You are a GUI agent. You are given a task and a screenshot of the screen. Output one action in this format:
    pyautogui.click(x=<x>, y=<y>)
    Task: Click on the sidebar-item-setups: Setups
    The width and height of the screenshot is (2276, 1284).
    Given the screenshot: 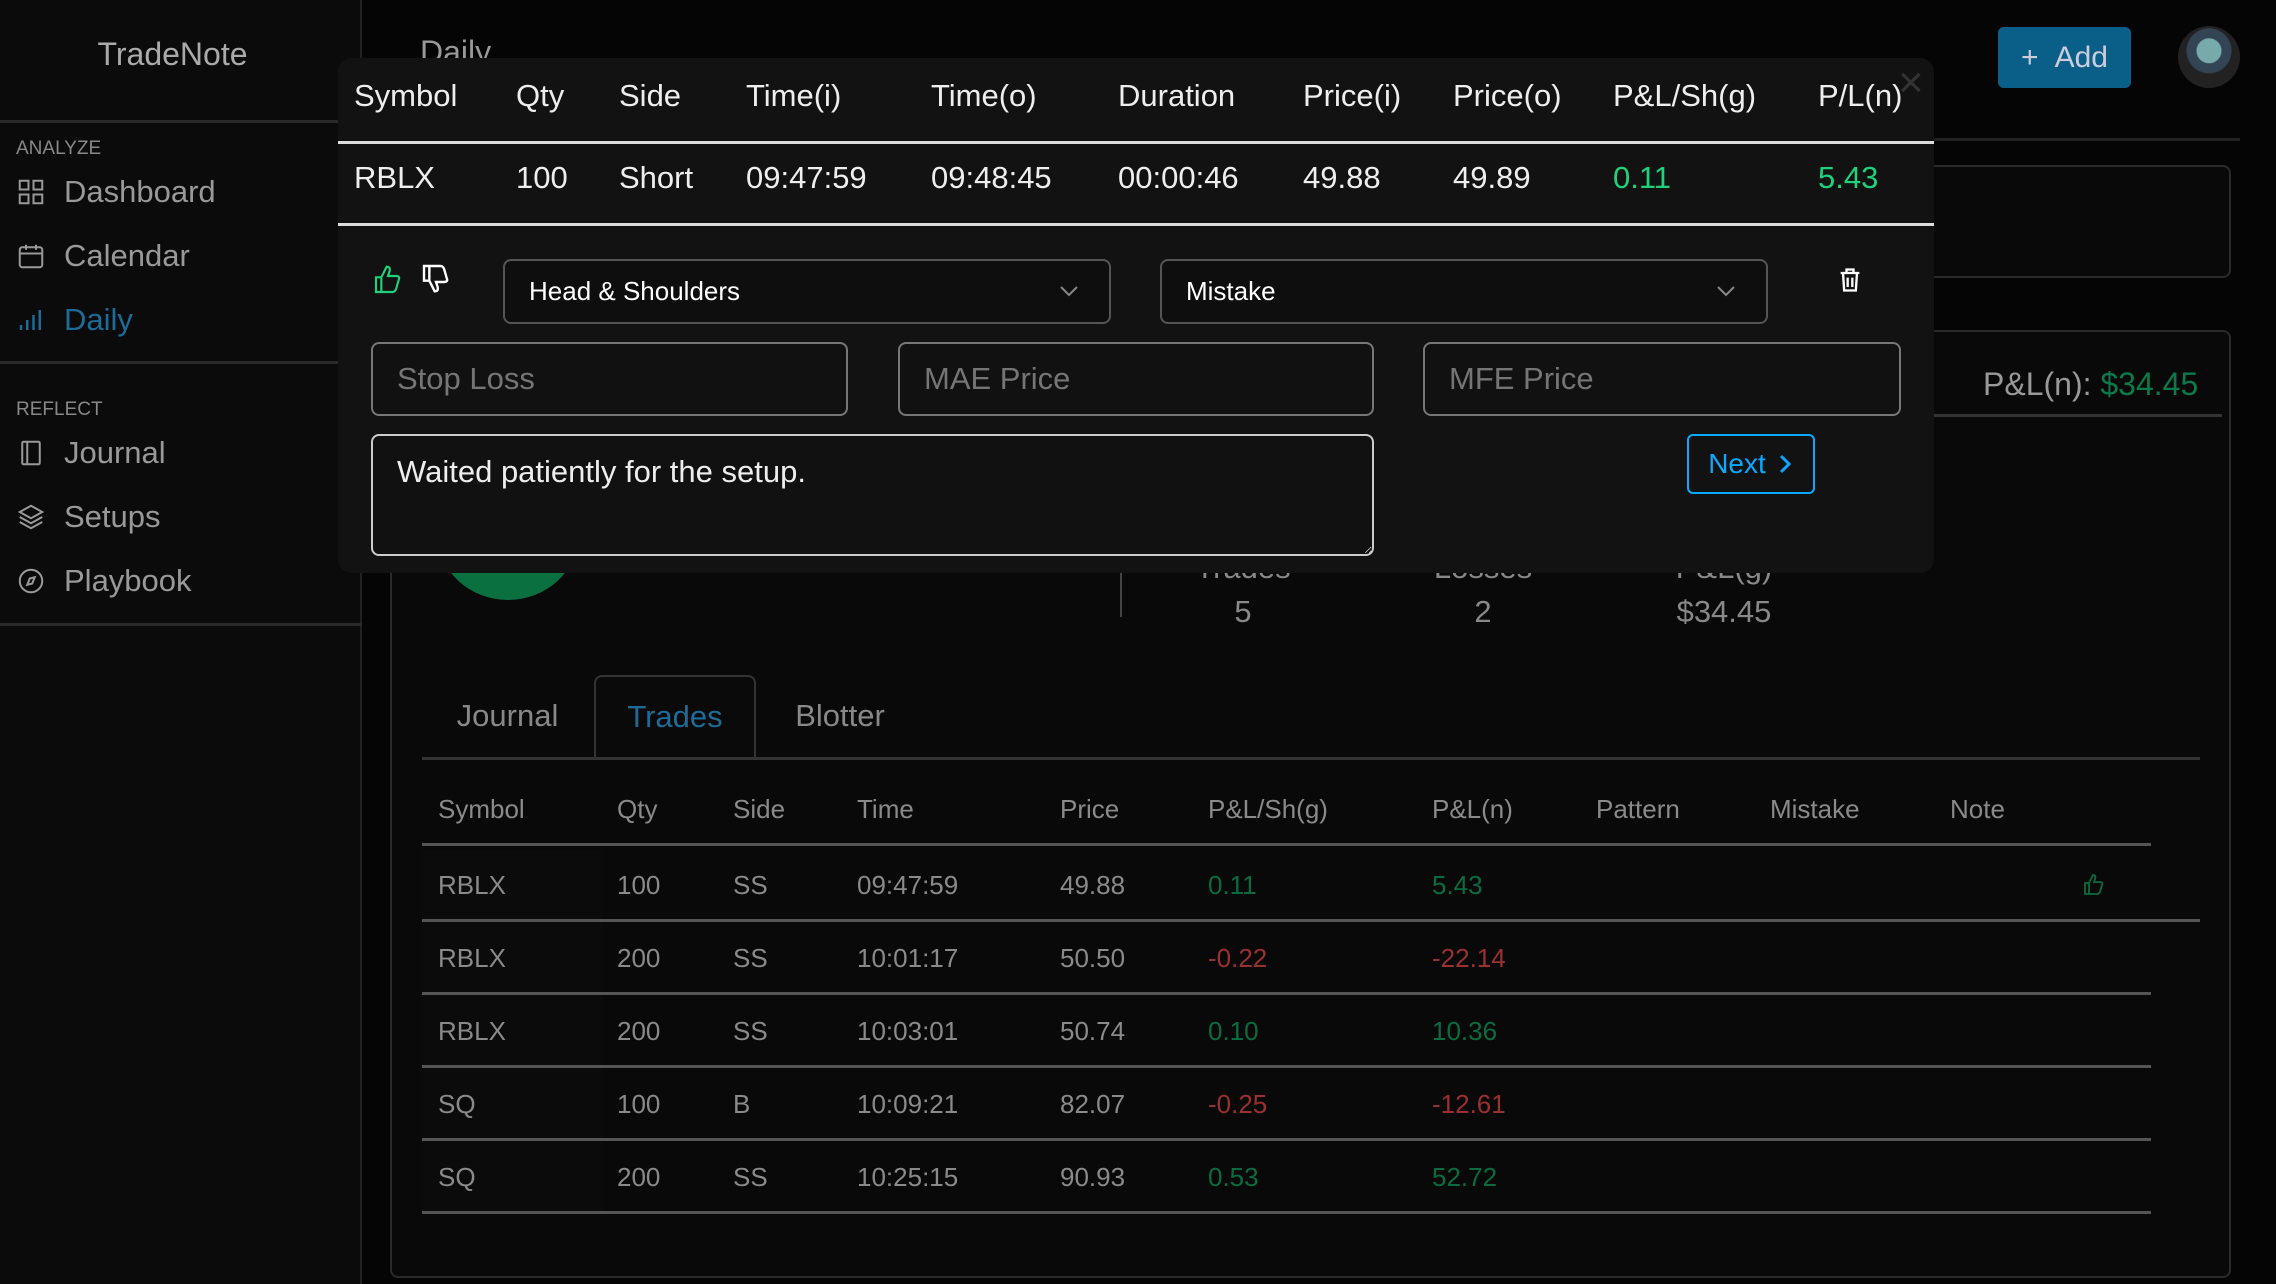 What is the action you would take?
    pyautogui.click(x=88, y=517)
    